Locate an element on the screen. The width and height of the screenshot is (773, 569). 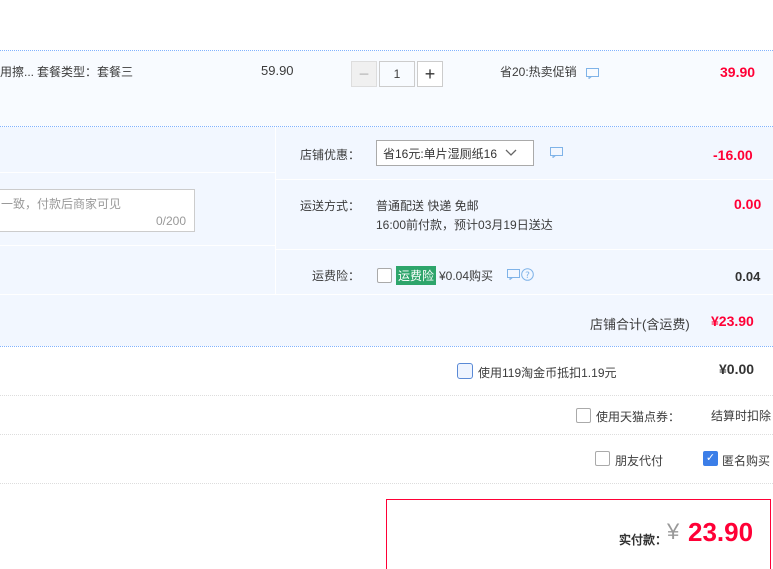
insurance-tag: 运费险 is located at coordinates (416, 275).